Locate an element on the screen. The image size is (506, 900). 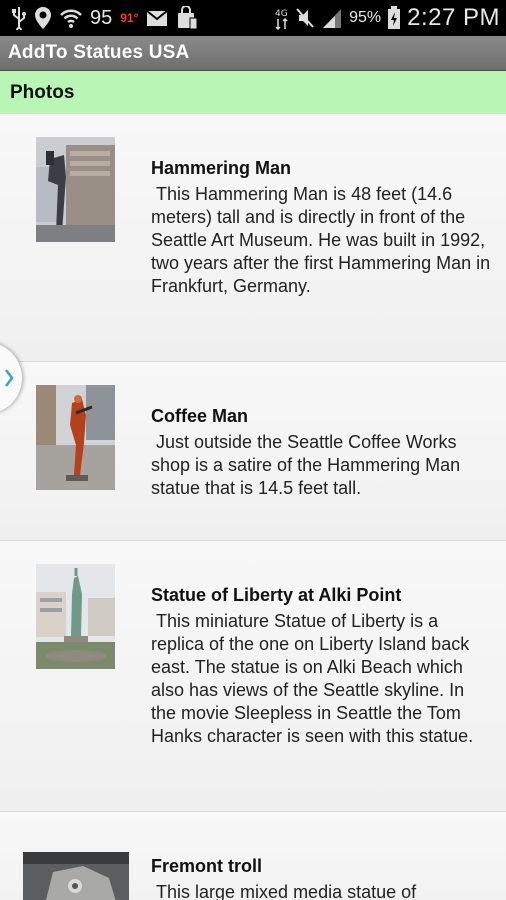
temperature-text: 91° is located at coordinates (129, 18).